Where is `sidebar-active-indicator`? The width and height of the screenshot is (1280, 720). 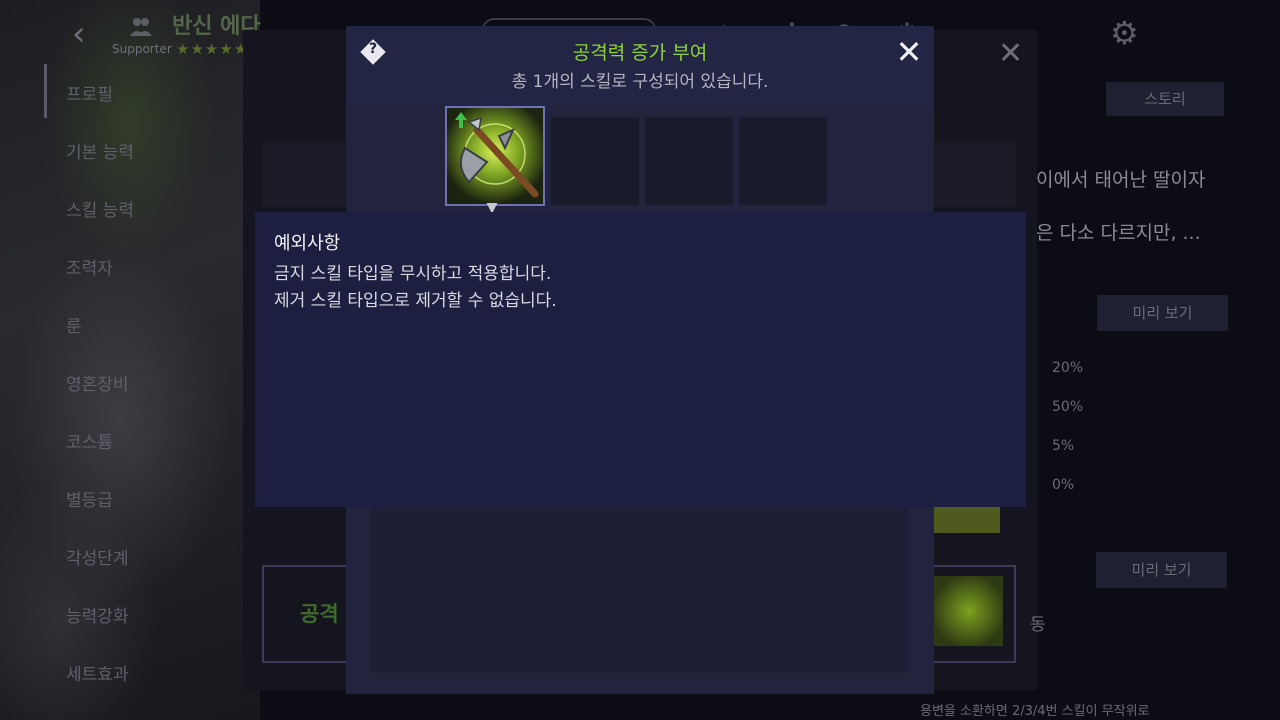 sidebar-active-indicator is located at coordinates (45, 91).